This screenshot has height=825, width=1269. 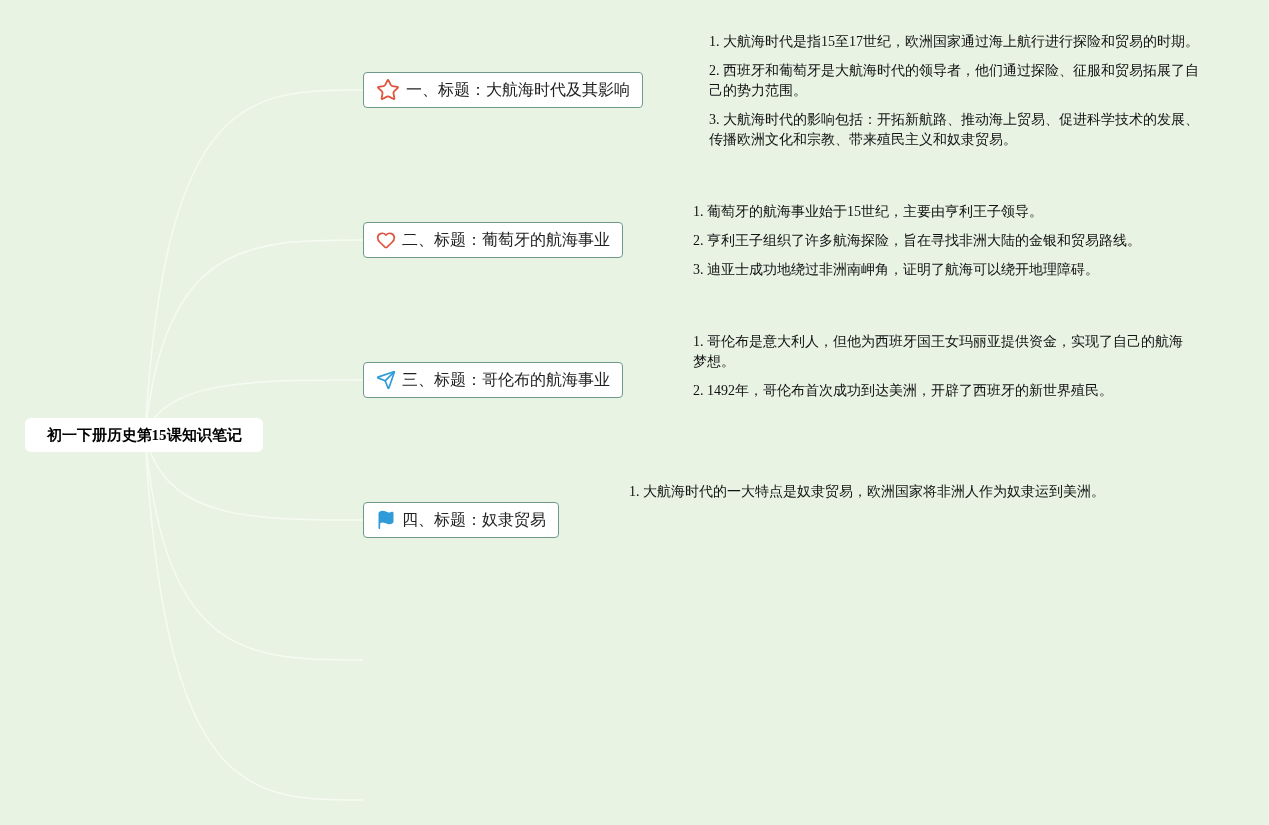 I want to click on topic-node: 三、标题：哥伦布的航海事业, so click(x=493, y=380).